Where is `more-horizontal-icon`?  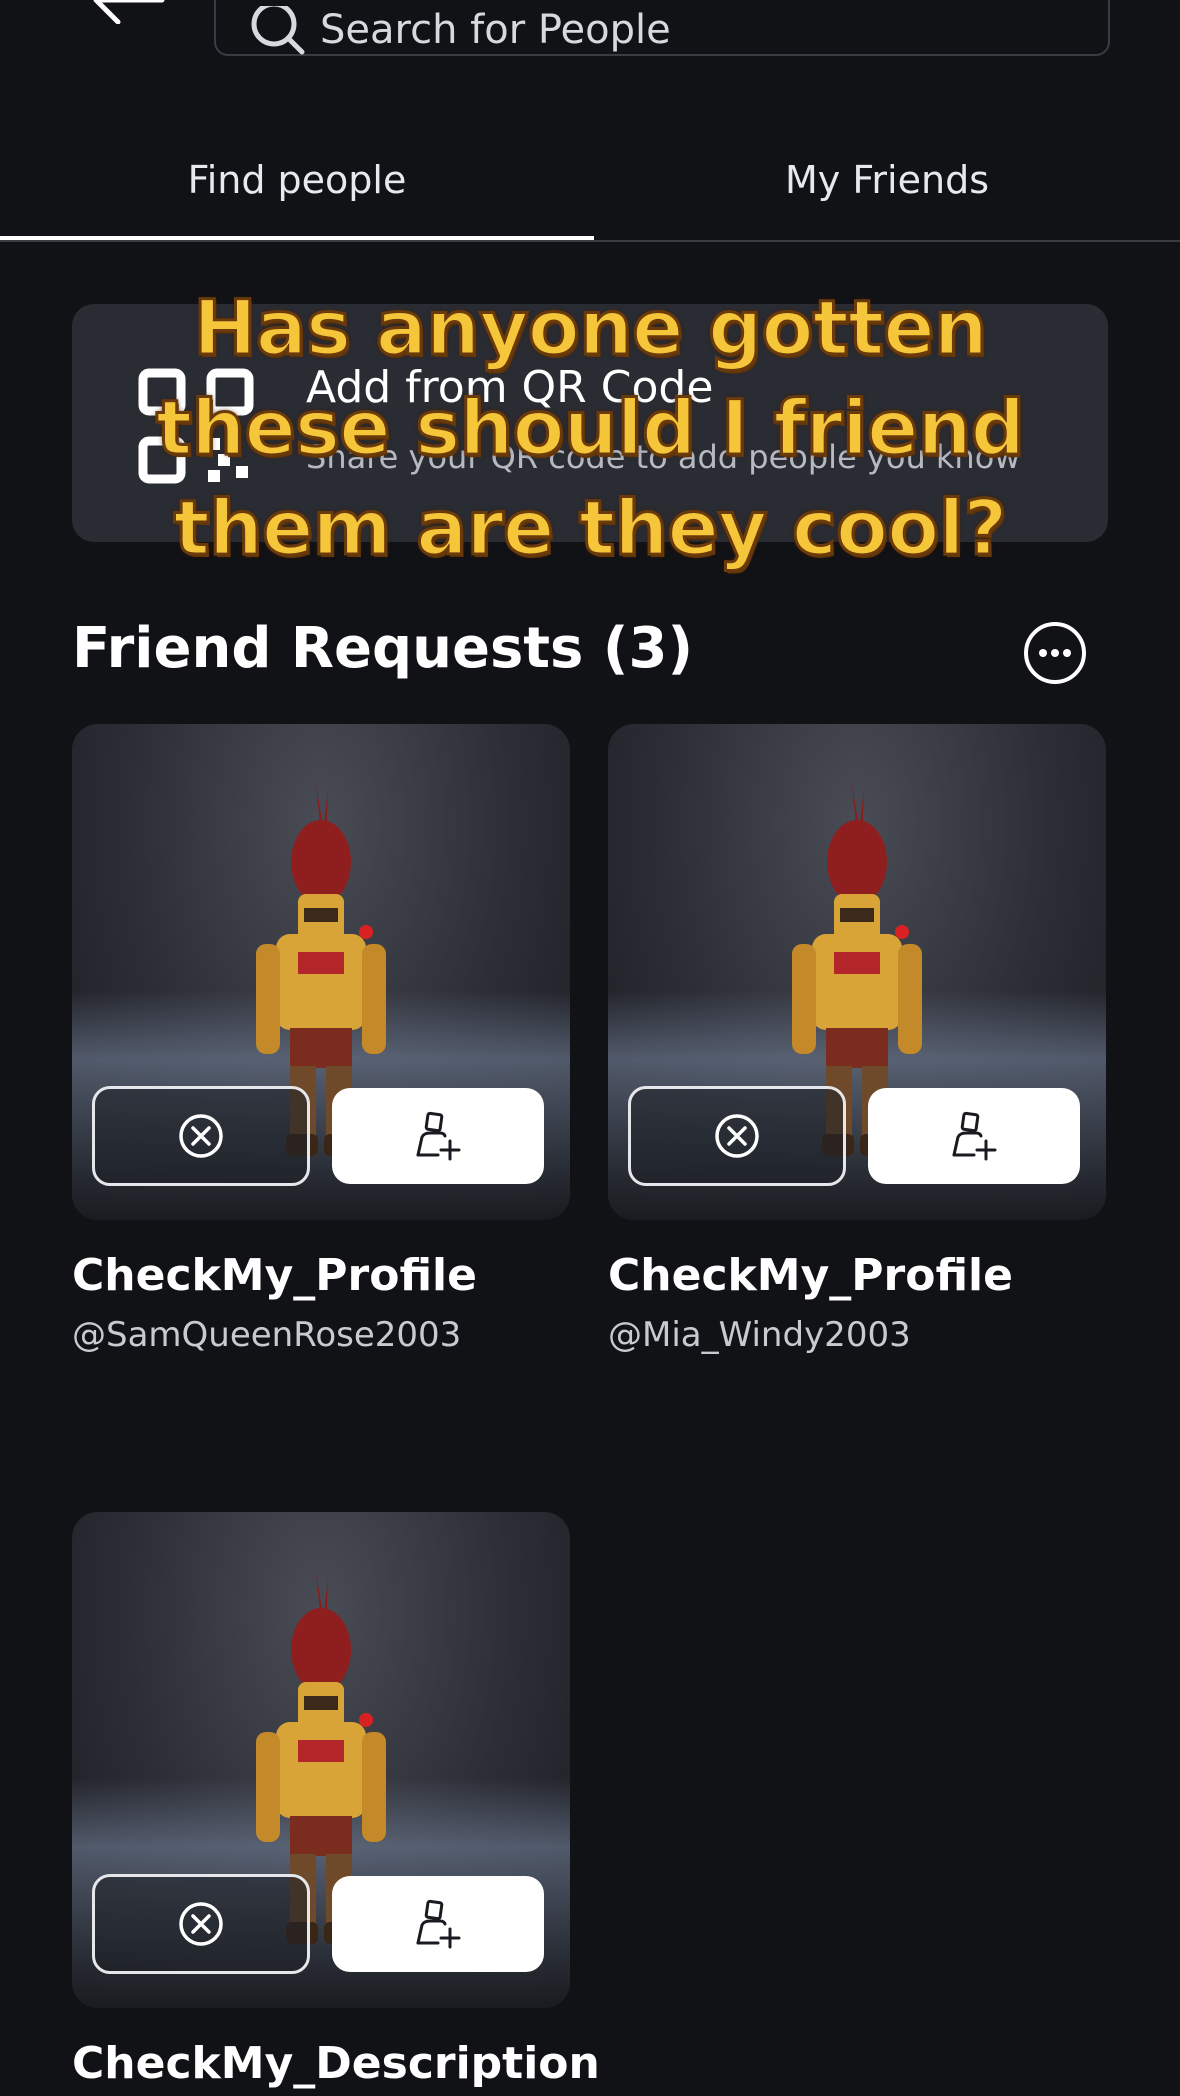 more-horizontal-icon is located at coordinates (1055, 653).